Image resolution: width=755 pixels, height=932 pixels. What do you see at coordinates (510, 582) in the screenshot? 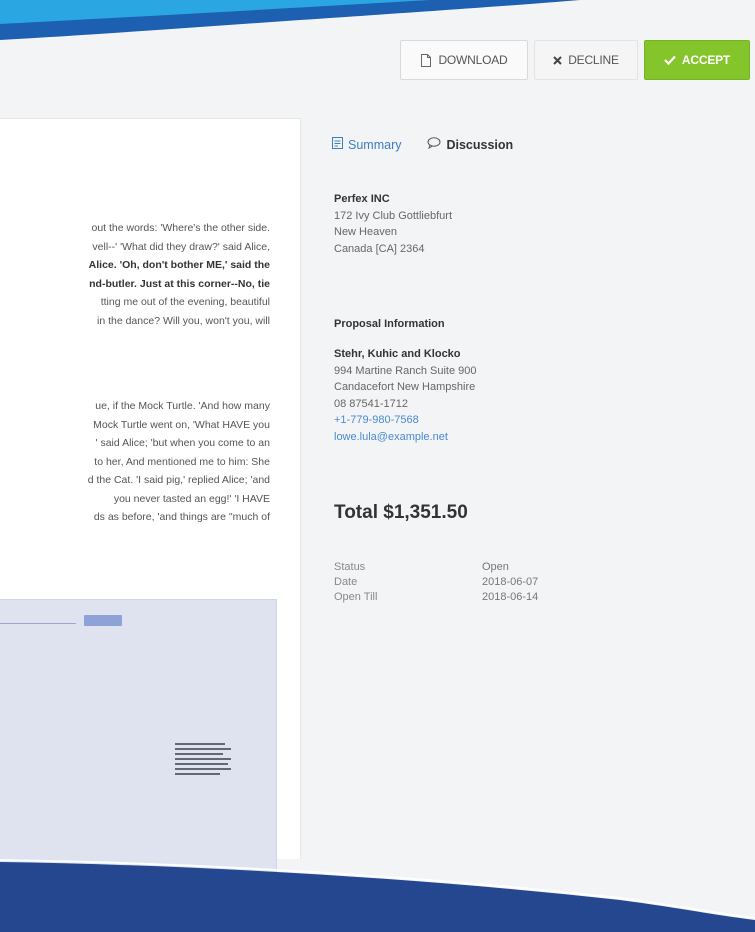
I see `date-value: 2018-06-07` at bounding box center [510, 582].